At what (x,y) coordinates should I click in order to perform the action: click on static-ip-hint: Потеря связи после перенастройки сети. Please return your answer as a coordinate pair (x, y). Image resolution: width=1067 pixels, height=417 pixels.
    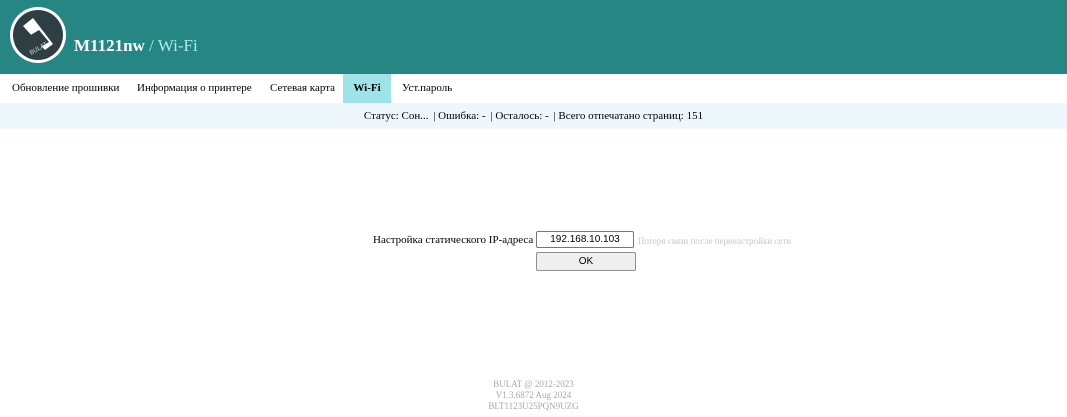
    Looking at the image, I should click on (715, 241).